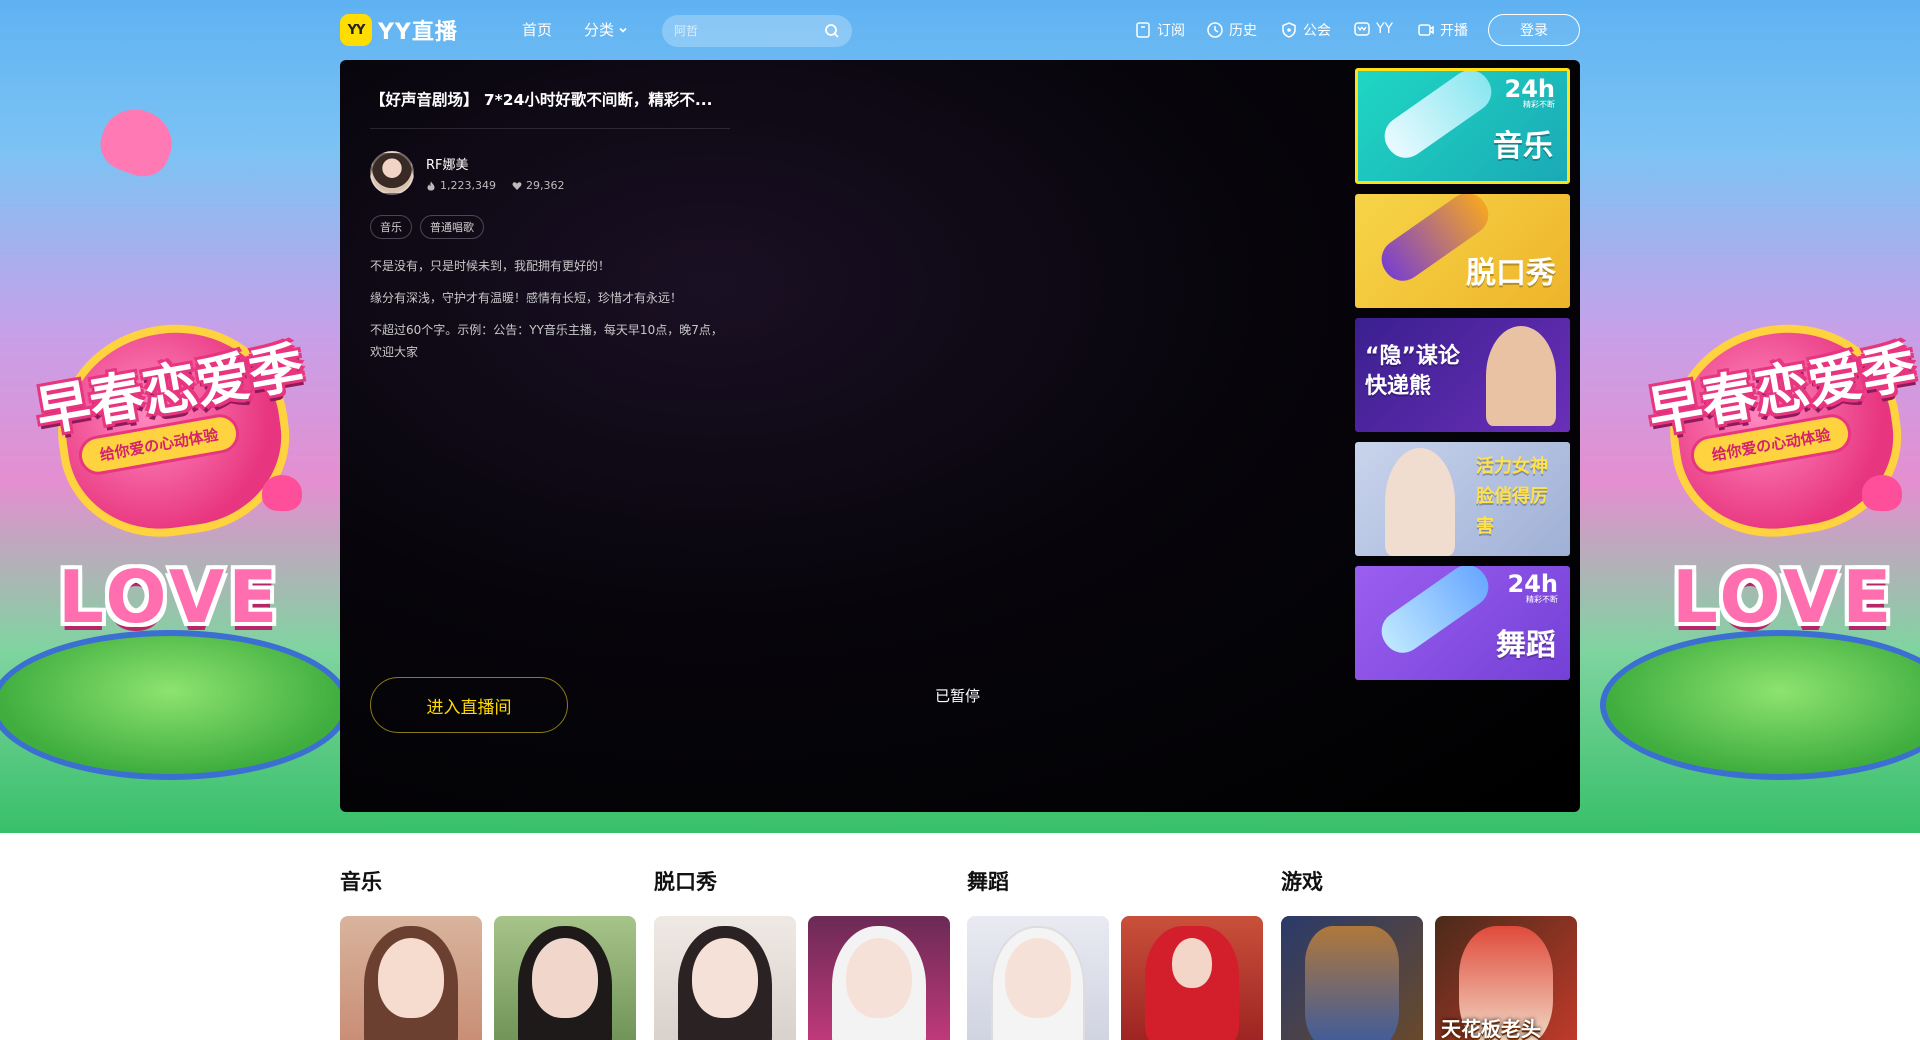 Image resolution: width=1920 pixels, height=1040 pixels. I want to click on category-title: 音乐, so click(490, 881).